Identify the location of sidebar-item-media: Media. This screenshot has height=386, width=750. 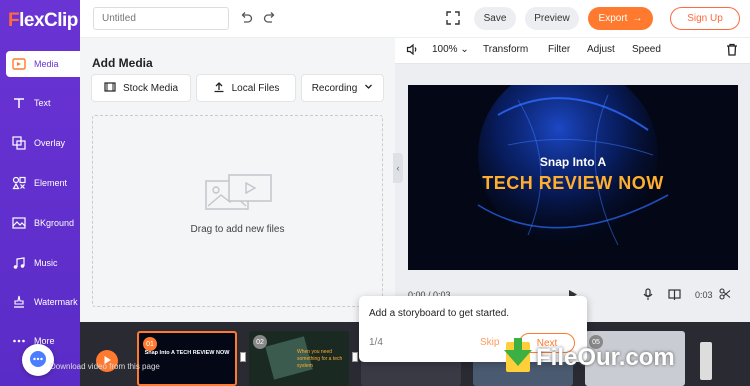
(43, 64).